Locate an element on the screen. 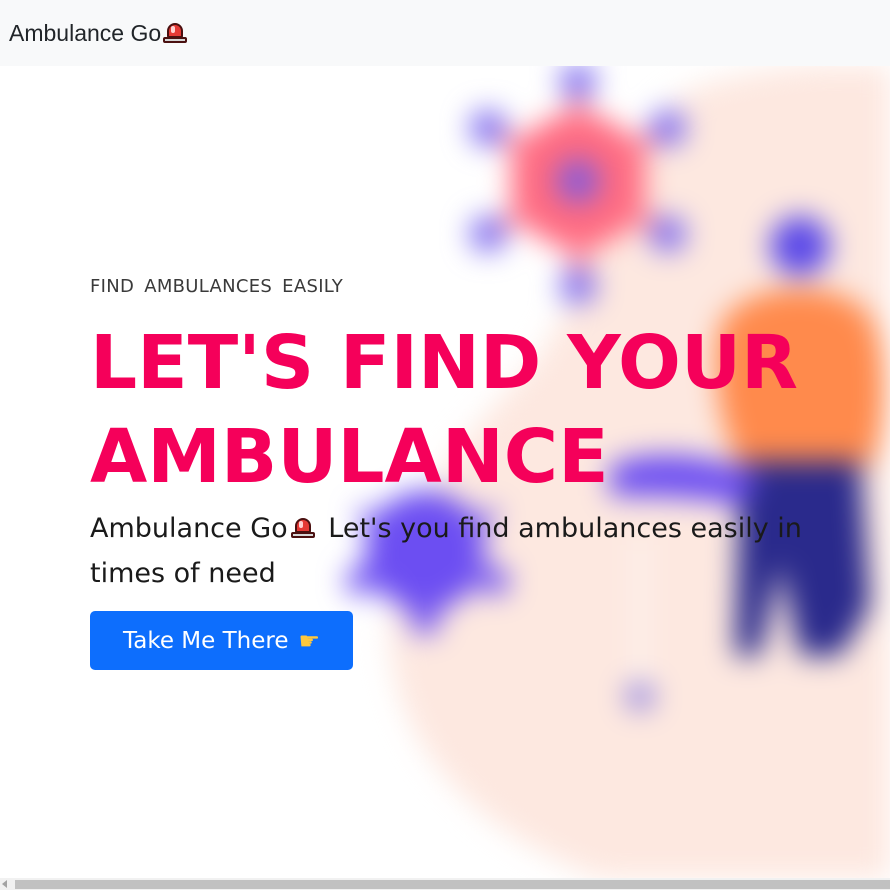  scrollbar-thumb is located at coordinates (452, 884).